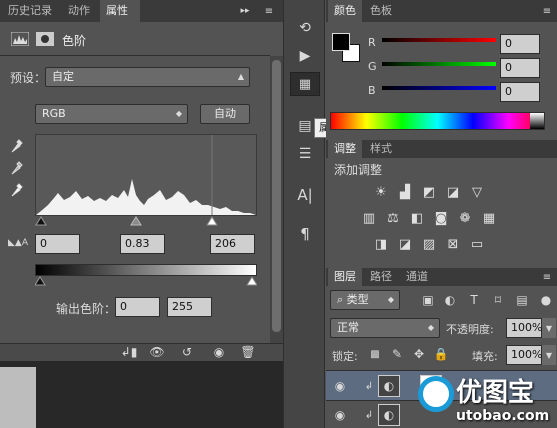  What do you see at coordinates (453, 244) in the screenshot?
I see `selective-color-icon: ⊠` at bounding box center [453, 244].